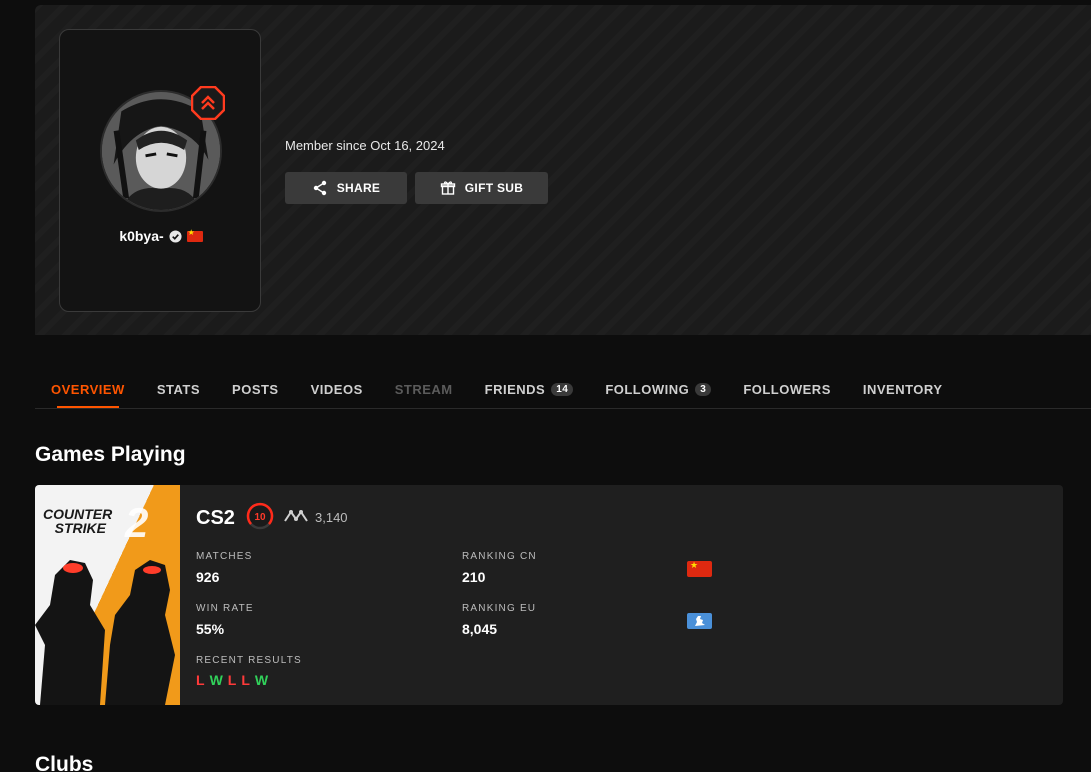 The image size is (1091, 772). I want to click on tab-inventory: INVENTORY, so click(903, 389).